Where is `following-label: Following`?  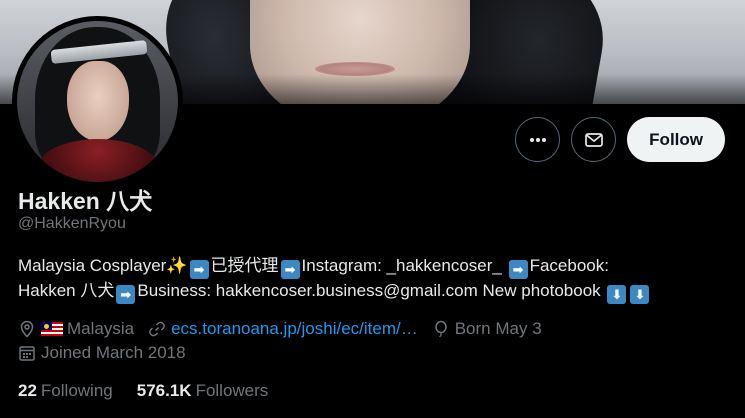
following-label: Following is located at coordinates (76, 390).